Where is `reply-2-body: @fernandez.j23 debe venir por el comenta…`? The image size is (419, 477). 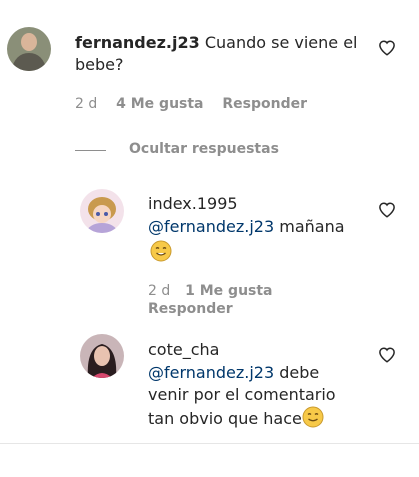
reply-2-body: @fernandez.j23 debe venir por el comenta… is located at coordinates (258, 396).